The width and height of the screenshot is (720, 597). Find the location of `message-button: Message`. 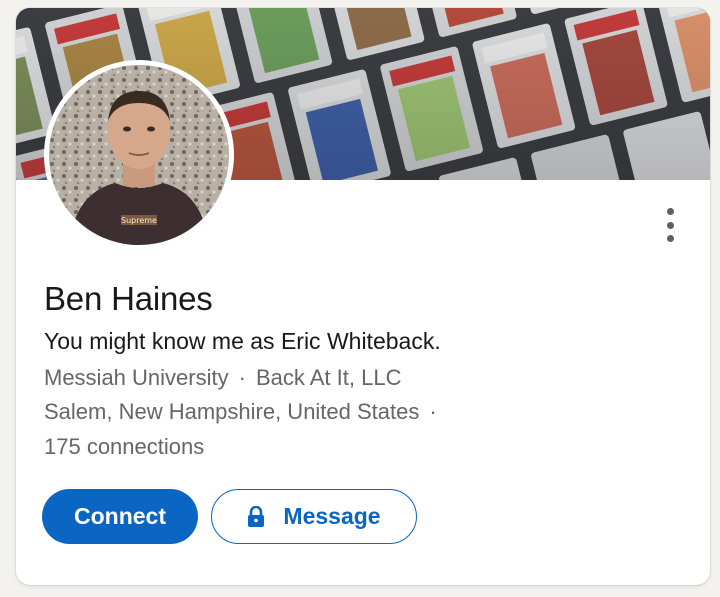

message-button: Message is located at coordinates (314, 516).